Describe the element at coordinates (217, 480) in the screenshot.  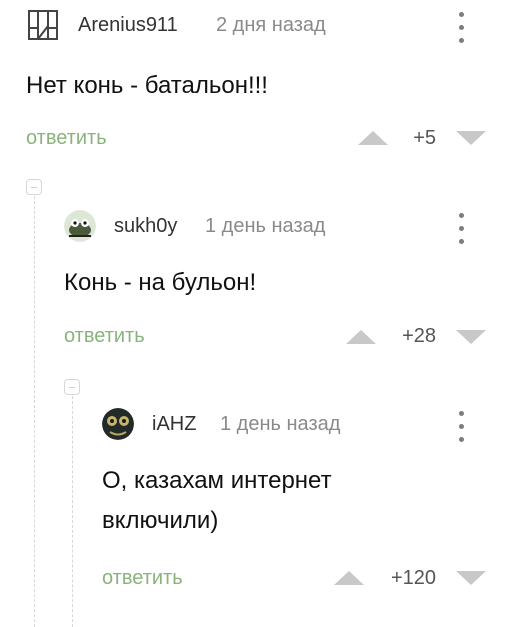
I see `comment-text-line: О, казахам интернет` at that location.